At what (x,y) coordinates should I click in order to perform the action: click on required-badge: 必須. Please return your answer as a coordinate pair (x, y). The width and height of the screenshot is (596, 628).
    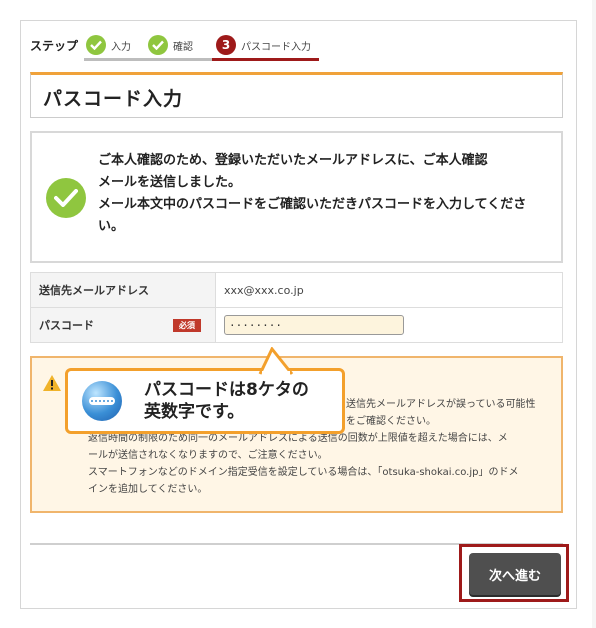
    Looking at the image, I should click on (187, 325).